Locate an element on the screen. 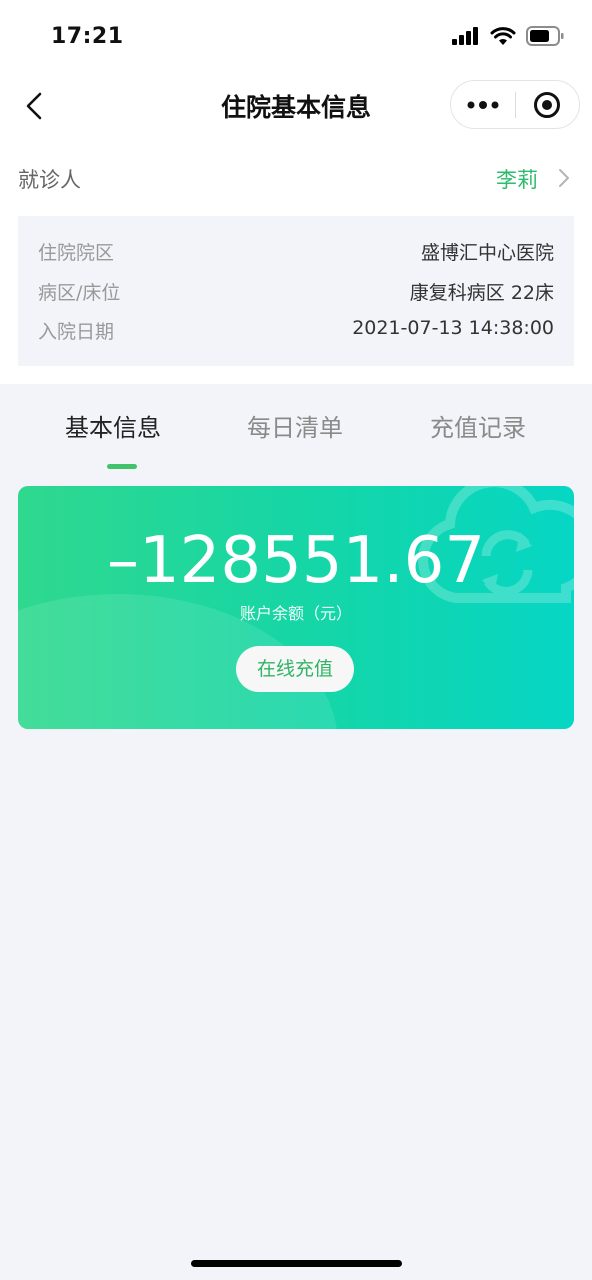  status-time: 17:21 is located at coordinates (87, 36).